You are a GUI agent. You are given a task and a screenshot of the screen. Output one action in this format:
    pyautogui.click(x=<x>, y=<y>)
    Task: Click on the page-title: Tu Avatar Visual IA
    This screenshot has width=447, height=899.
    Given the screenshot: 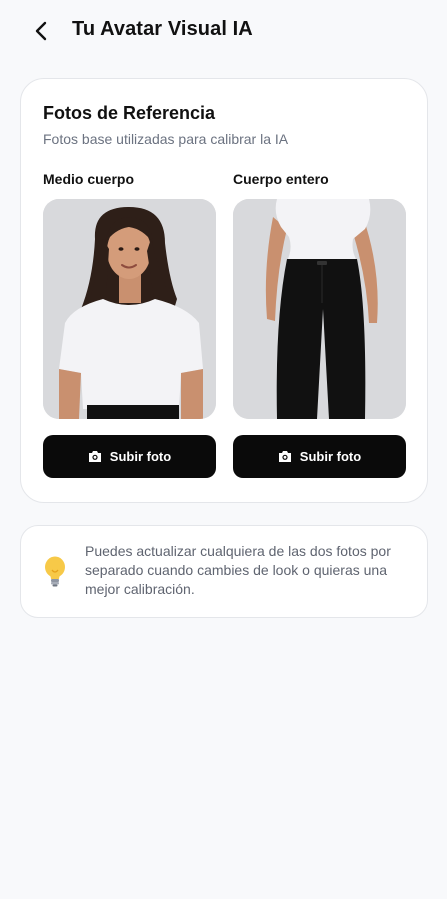 What is the action you would take?
    pyautogui.click(x=162, y=29)
    